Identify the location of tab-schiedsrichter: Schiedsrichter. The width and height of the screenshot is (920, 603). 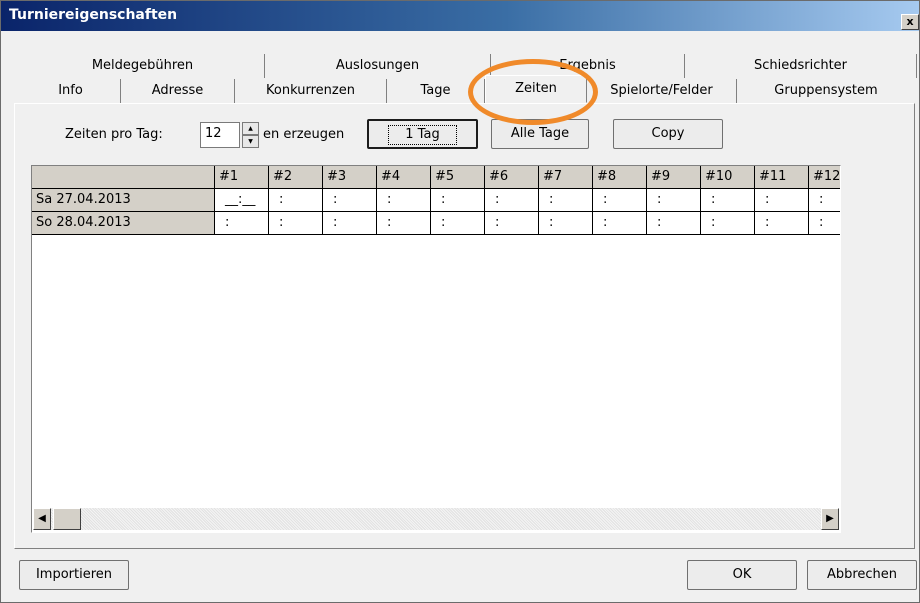
(801, 66).